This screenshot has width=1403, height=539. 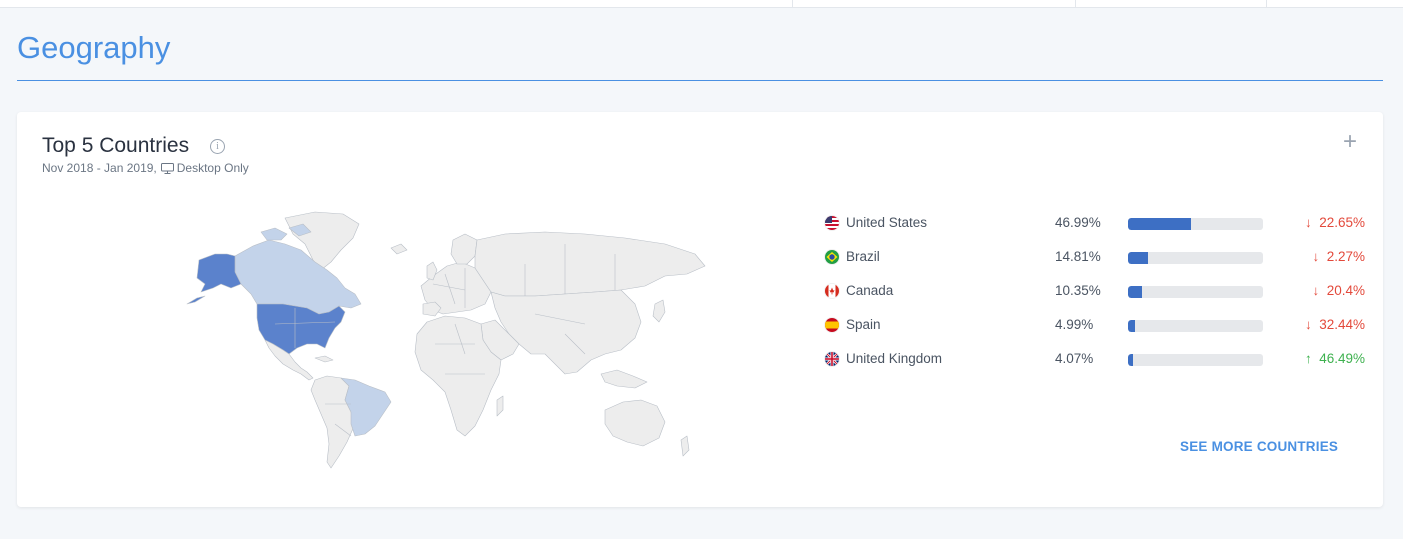 I want to click on change-value: ↓ 2.27%, so click(x=1338, y=256).